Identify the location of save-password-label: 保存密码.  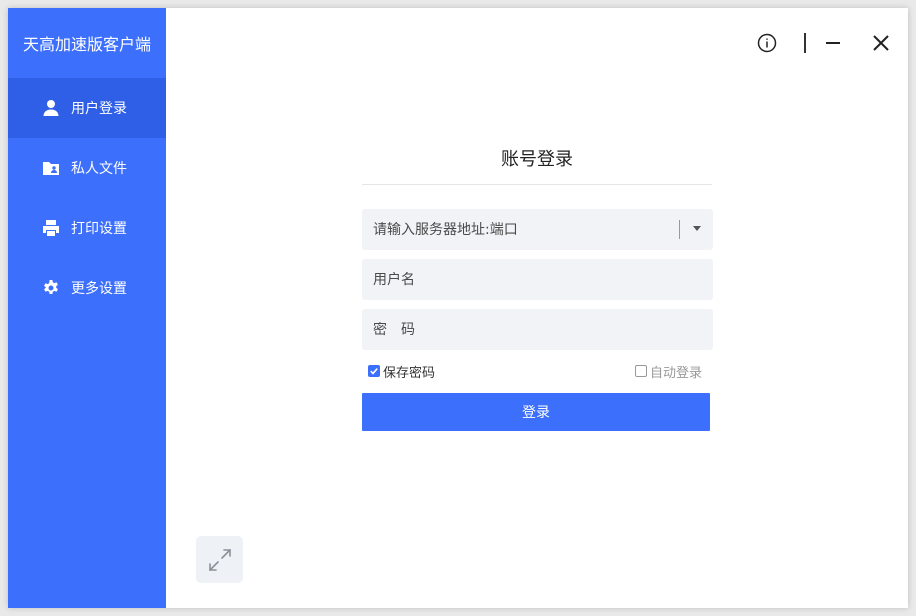
(409, 373).